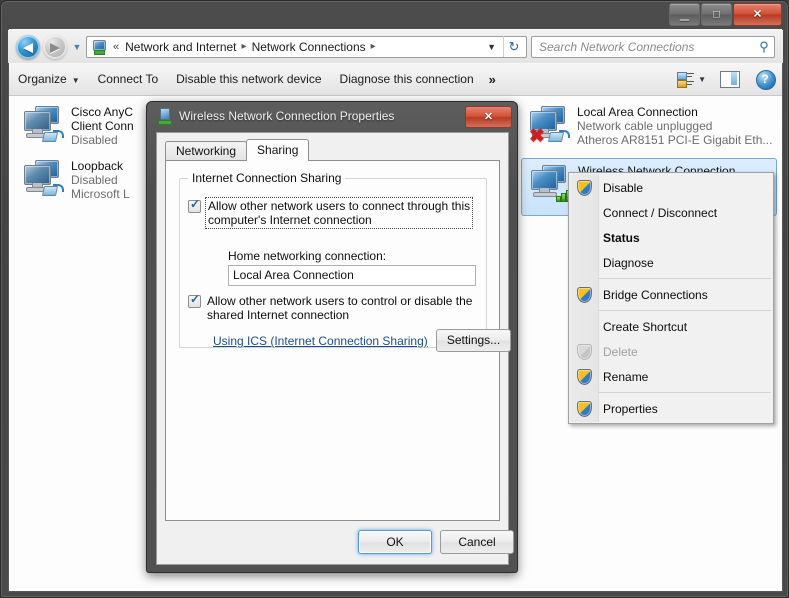 The image size is (789, 598). What do you see at coordinates (194, 205) in the screenshot?
I see `allow-connect-checkbox` at bounding box center [194, 205].